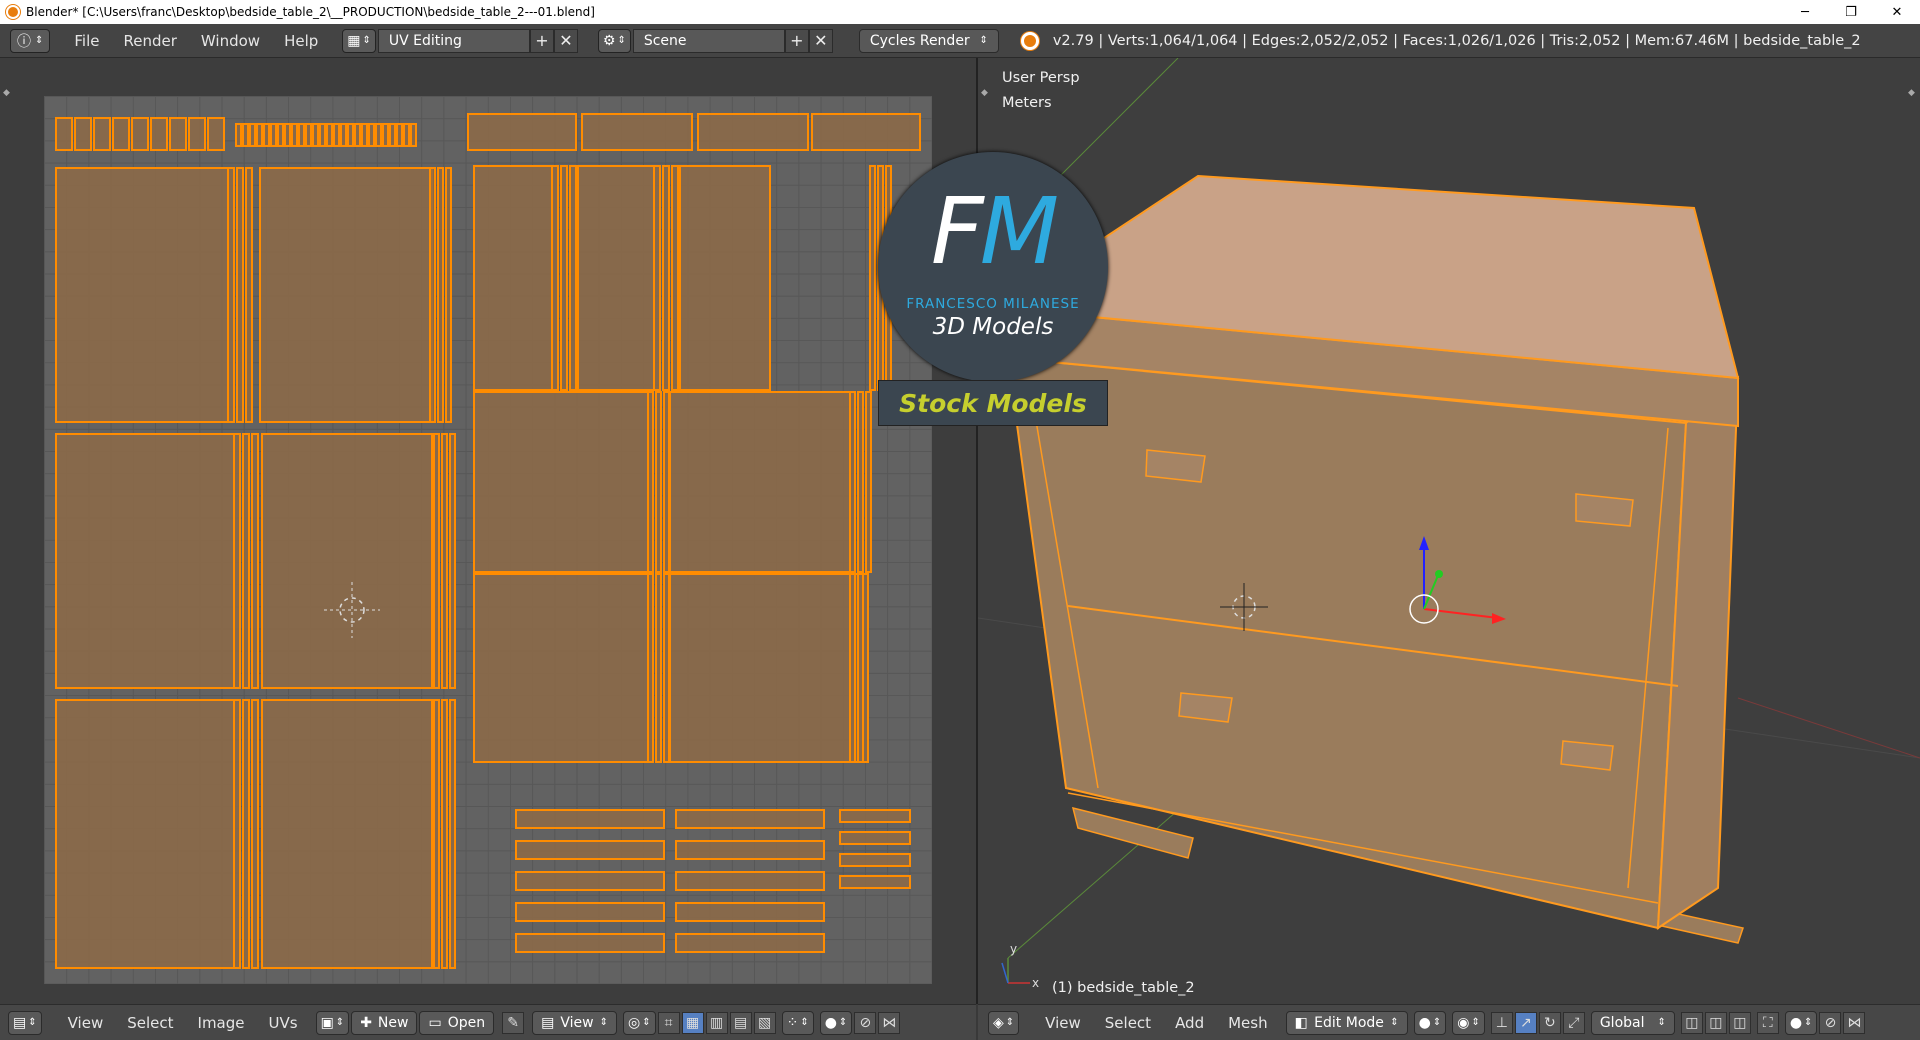  I want to click on editor-type-3d: ◈ ⇕, so click(1004, 1022).